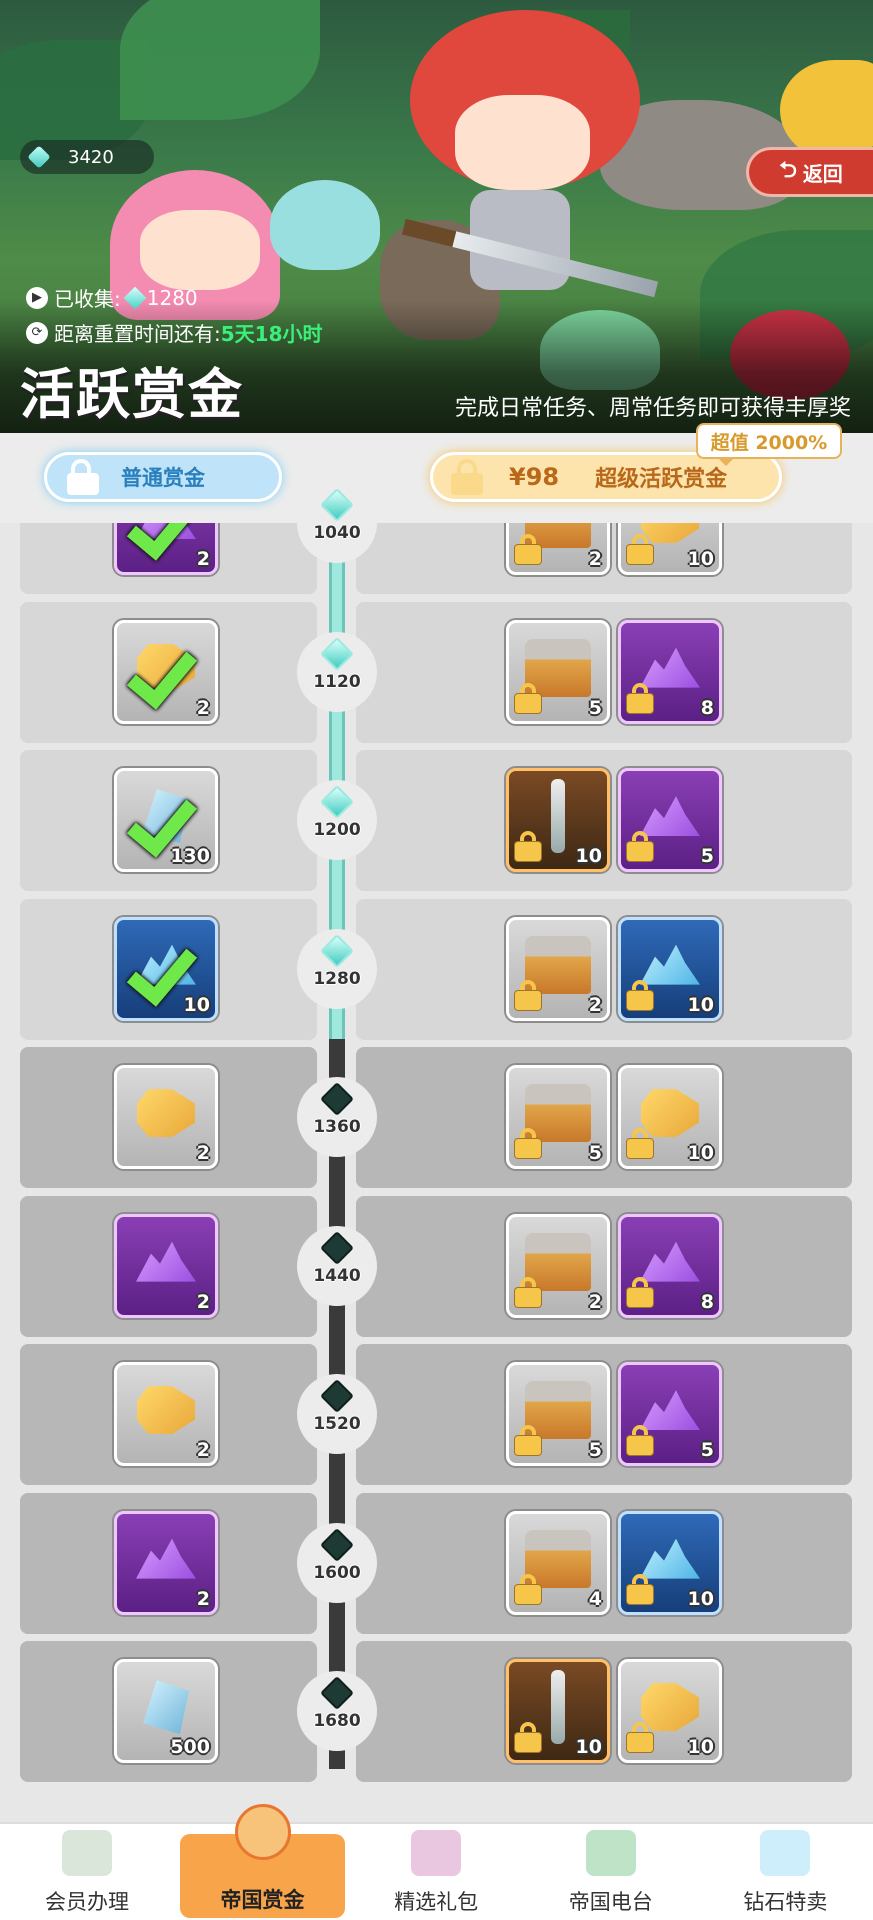  I want to click on nav-item-2: 精选礼包, so click(436, 1872).